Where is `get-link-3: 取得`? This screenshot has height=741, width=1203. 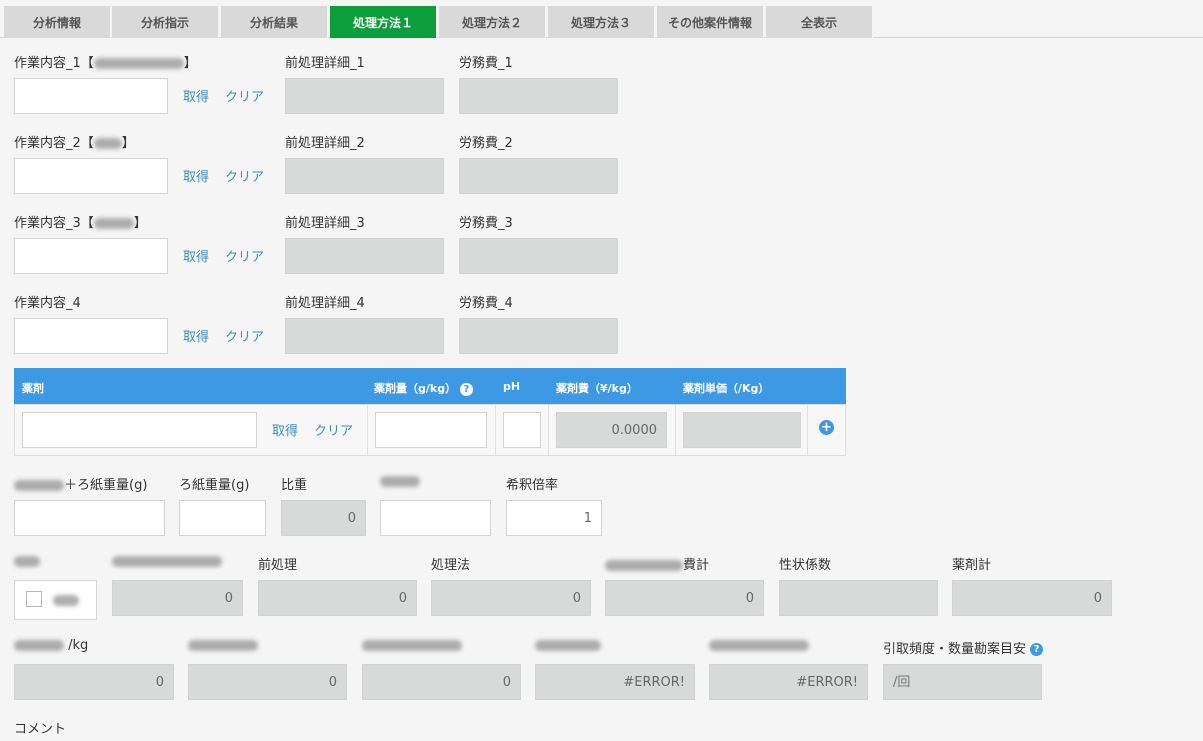
get-link-3: 取得 is located at coordinates (196, 255).